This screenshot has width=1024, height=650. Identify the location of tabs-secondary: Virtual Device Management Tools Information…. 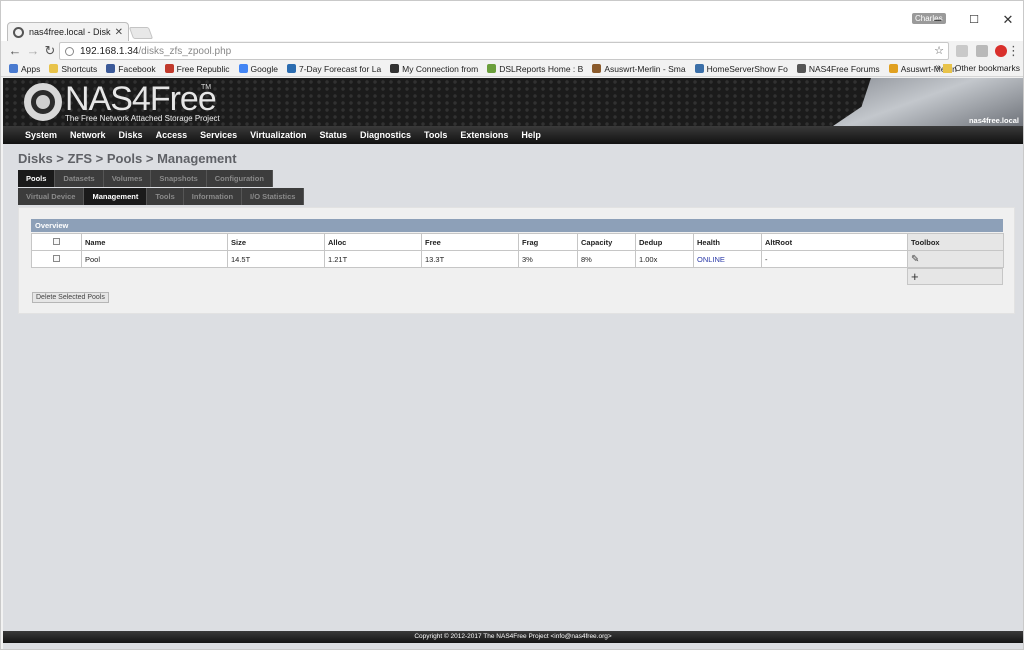
(161, 196).